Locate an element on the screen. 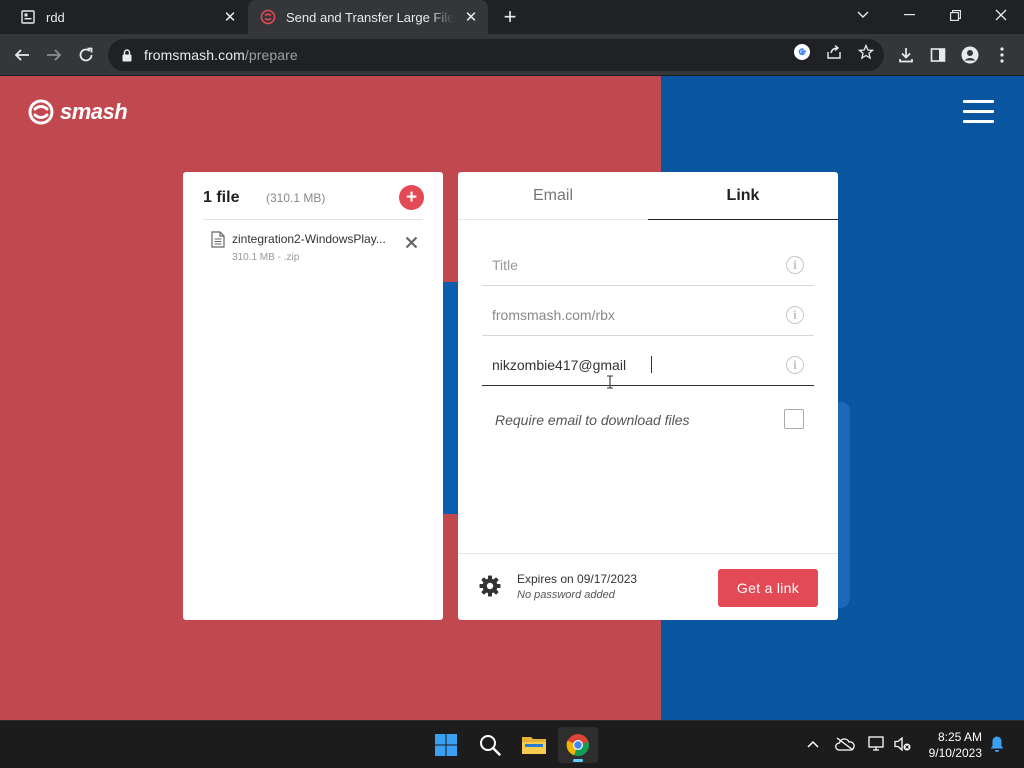  tab-title: Send and Transfer Large Files Online is located at coordinates (370, 17).